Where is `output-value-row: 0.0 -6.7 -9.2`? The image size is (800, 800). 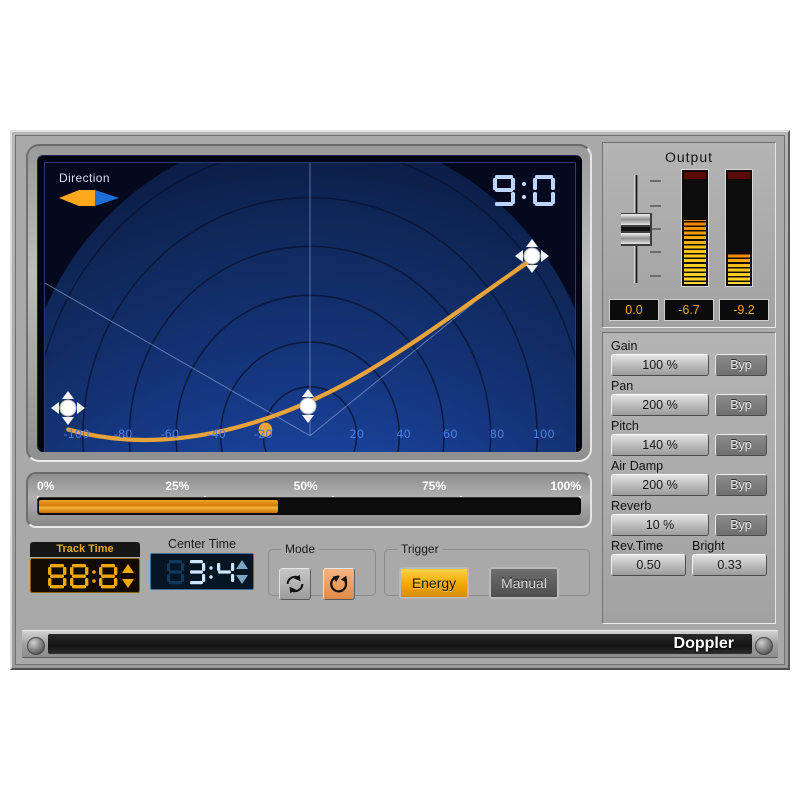 output-value-row: 0.0 -6.7 -9.2 is located at coordinates (689, 310).